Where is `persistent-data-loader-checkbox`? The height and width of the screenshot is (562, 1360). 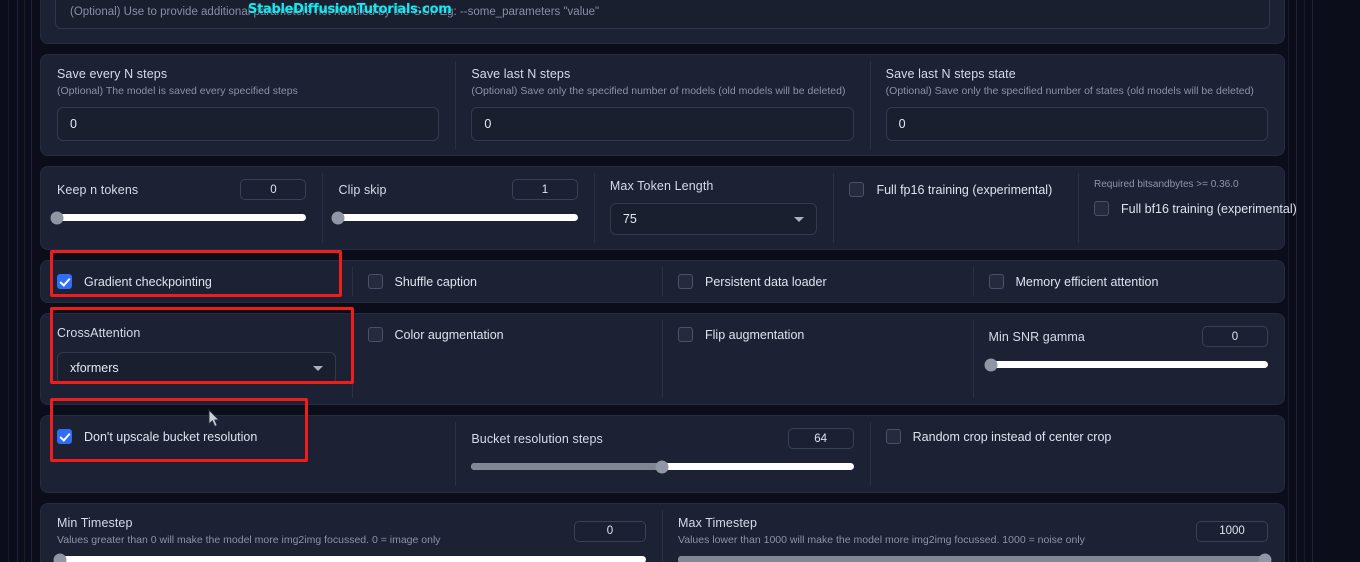 persistent-data-loader-checkbox is located at coordinates (685, 281).